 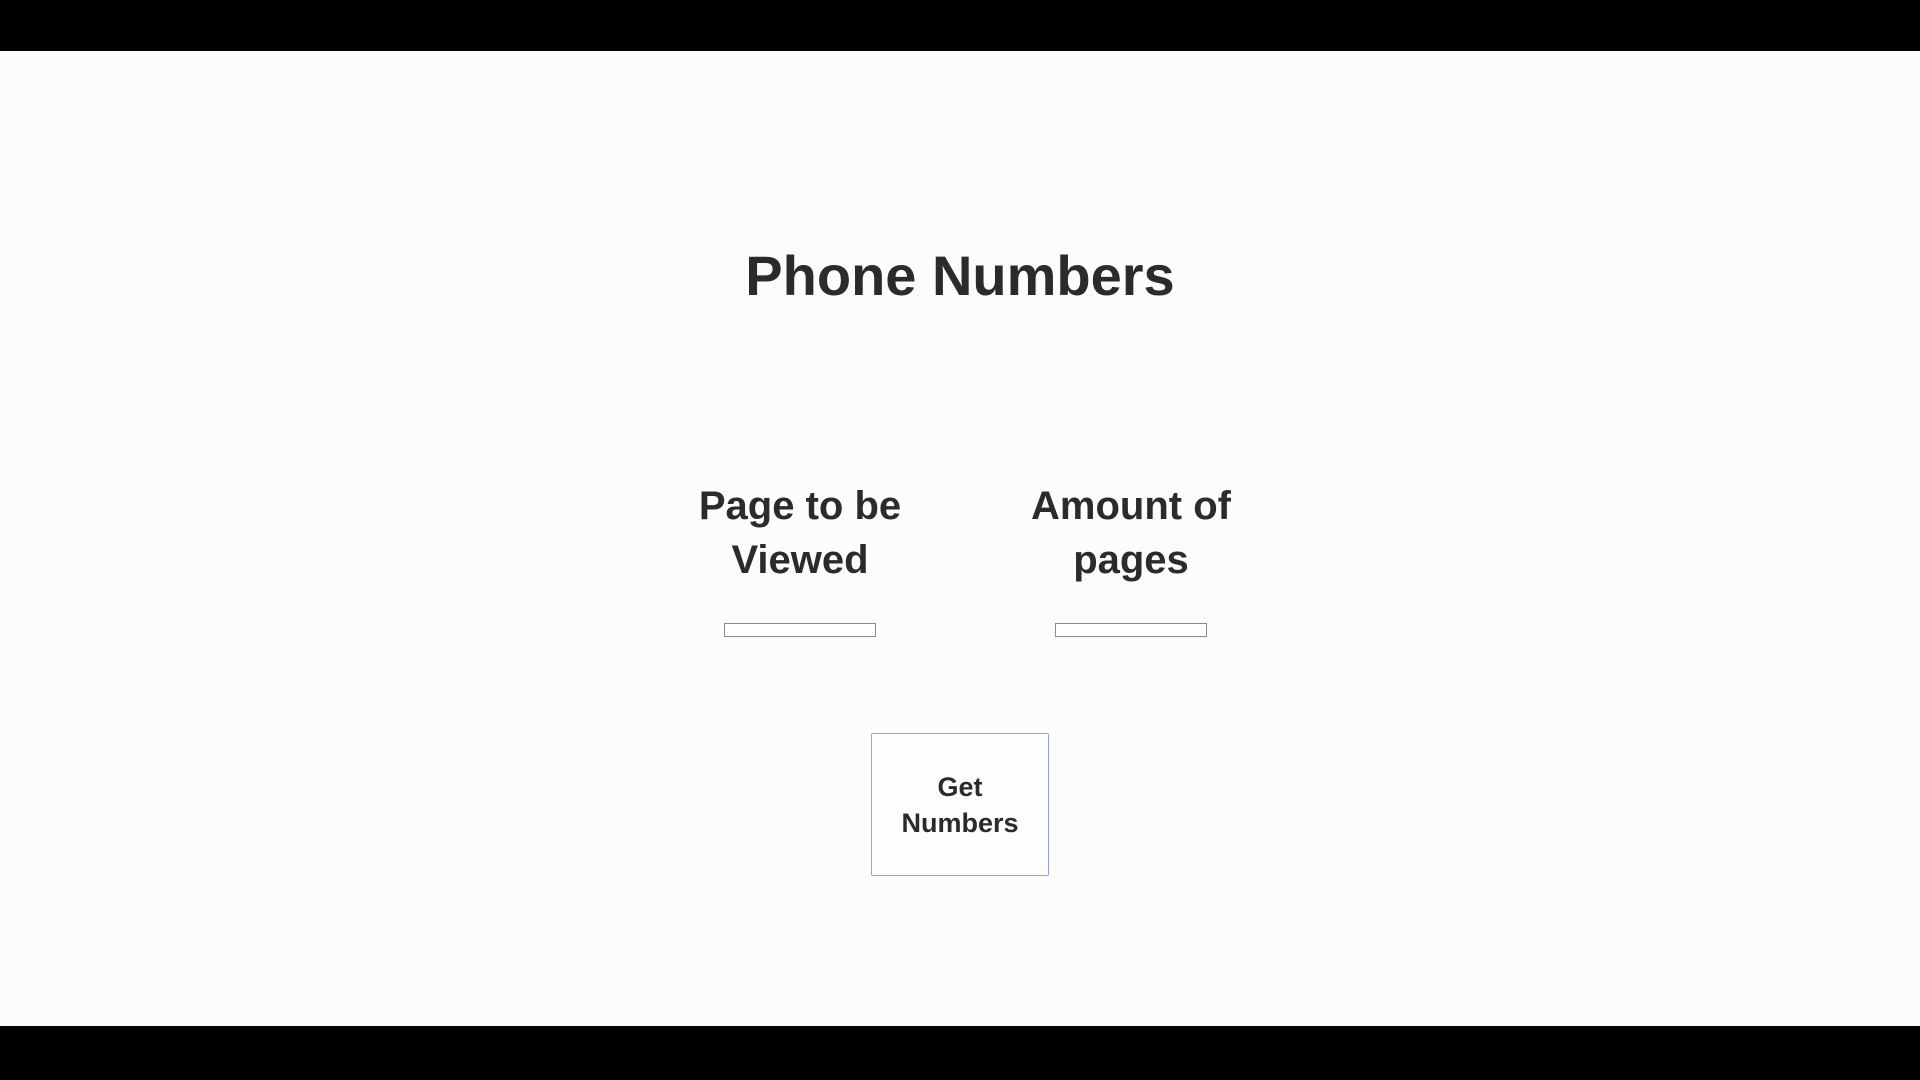 I want to click on page-to-view-group: Page to be Viewed, so click(x=800, y=558).